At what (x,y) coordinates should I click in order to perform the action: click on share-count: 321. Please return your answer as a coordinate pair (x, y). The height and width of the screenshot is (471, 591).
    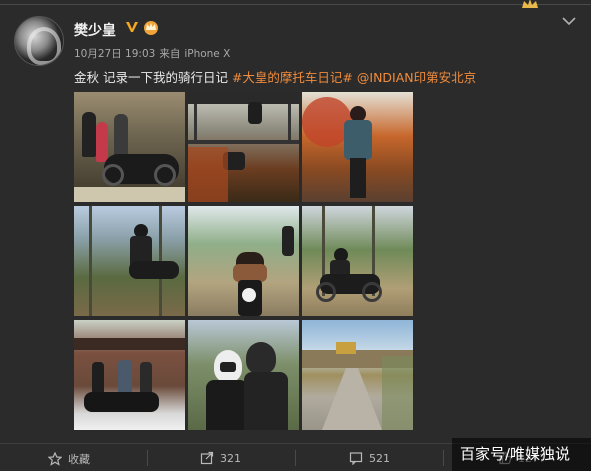
    Looking at the image, I should click on (230, 458).